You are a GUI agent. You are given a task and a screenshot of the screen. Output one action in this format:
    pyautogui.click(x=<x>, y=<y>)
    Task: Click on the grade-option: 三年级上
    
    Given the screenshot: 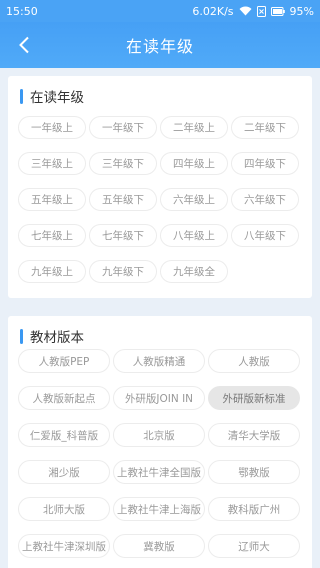 What is the action you would take?
    pyautogui.click(x=52, y=163)
    